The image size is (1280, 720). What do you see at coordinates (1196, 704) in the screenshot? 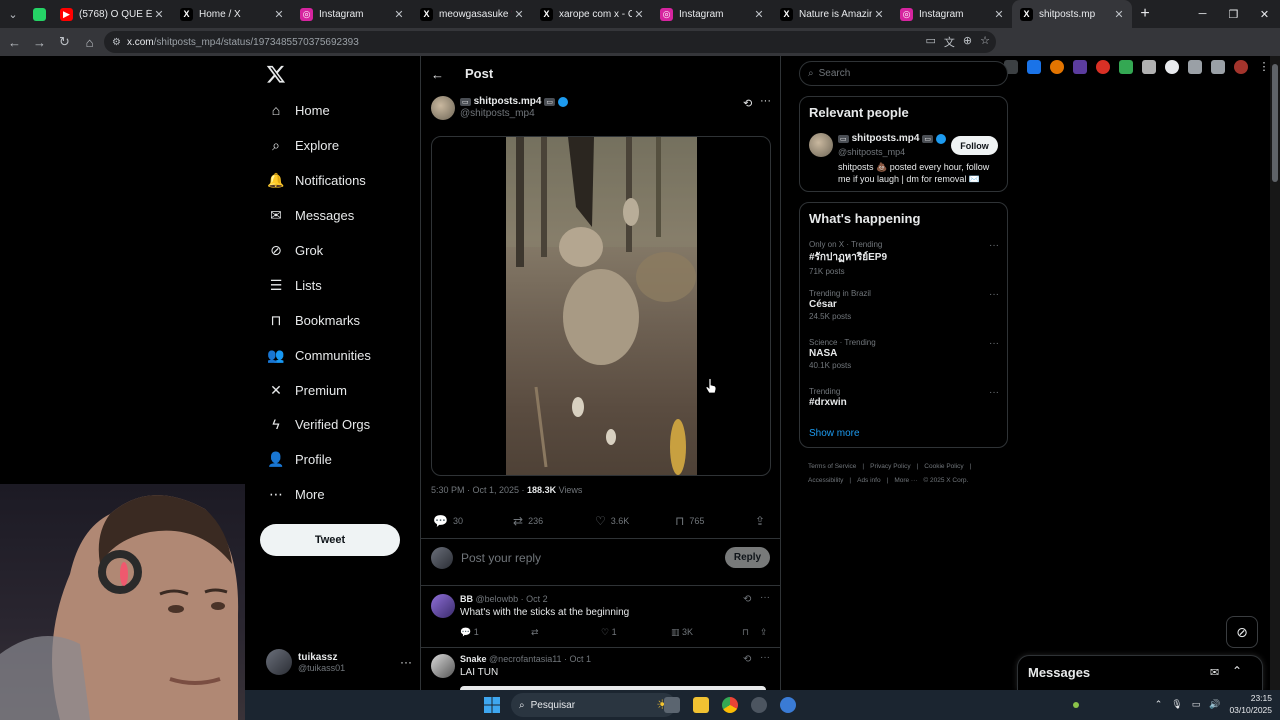
I see `display-icon: ▭` at bounding box center [1196, 704].